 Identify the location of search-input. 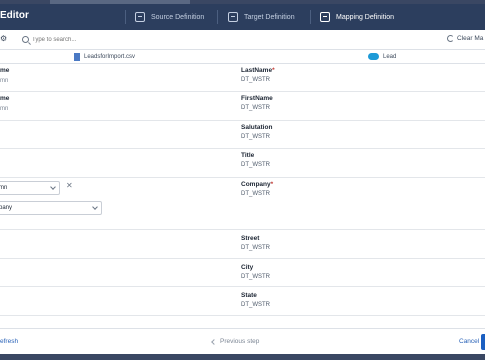
(107, 40).